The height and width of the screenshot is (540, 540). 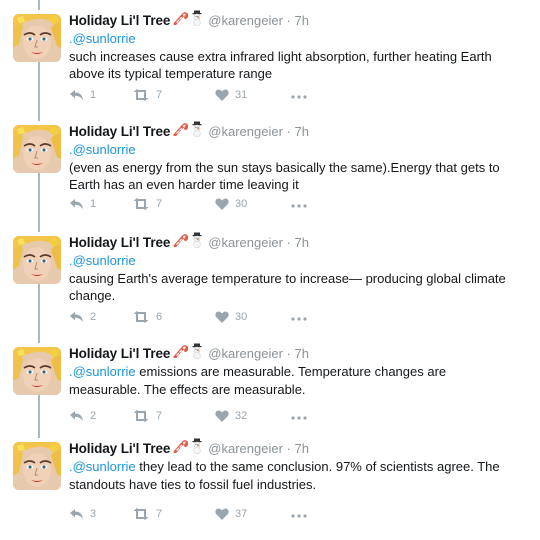 I want to click on reply-button: 3, so click(x=82, y=514).